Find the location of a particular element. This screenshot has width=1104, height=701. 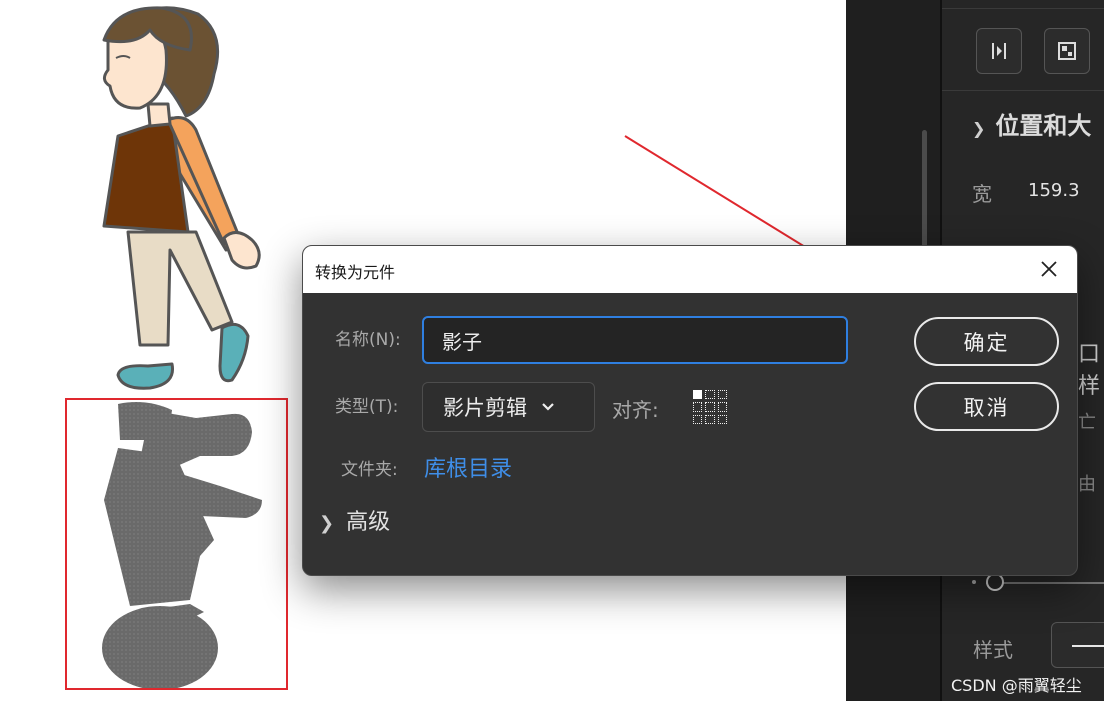

section-title: 位置和大 is located at coordinates (1043, 126).